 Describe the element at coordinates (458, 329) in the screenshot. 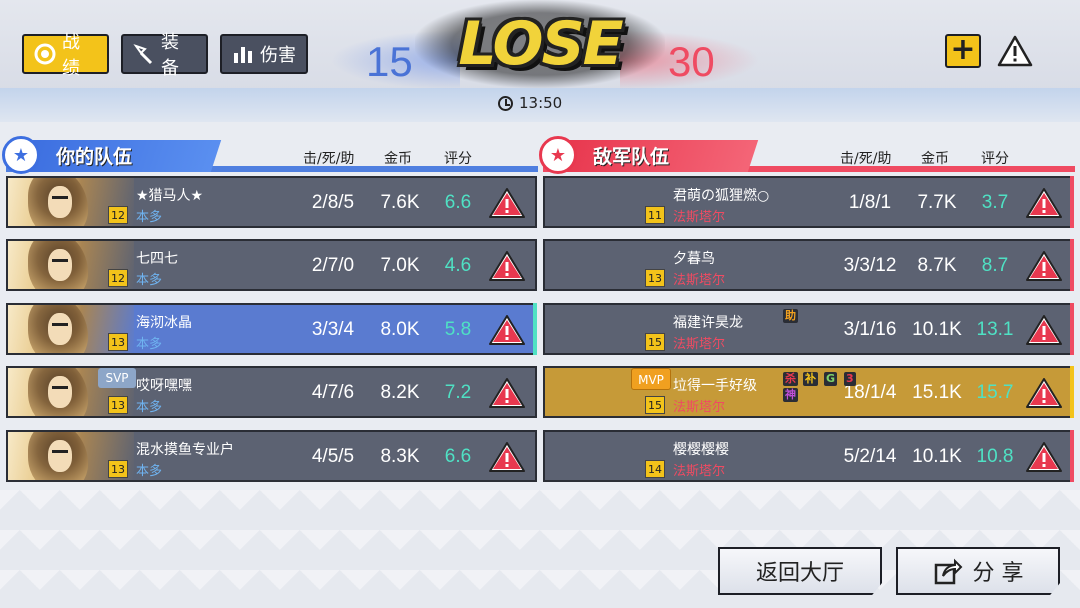

I see `player-score: 5.8` at that location.